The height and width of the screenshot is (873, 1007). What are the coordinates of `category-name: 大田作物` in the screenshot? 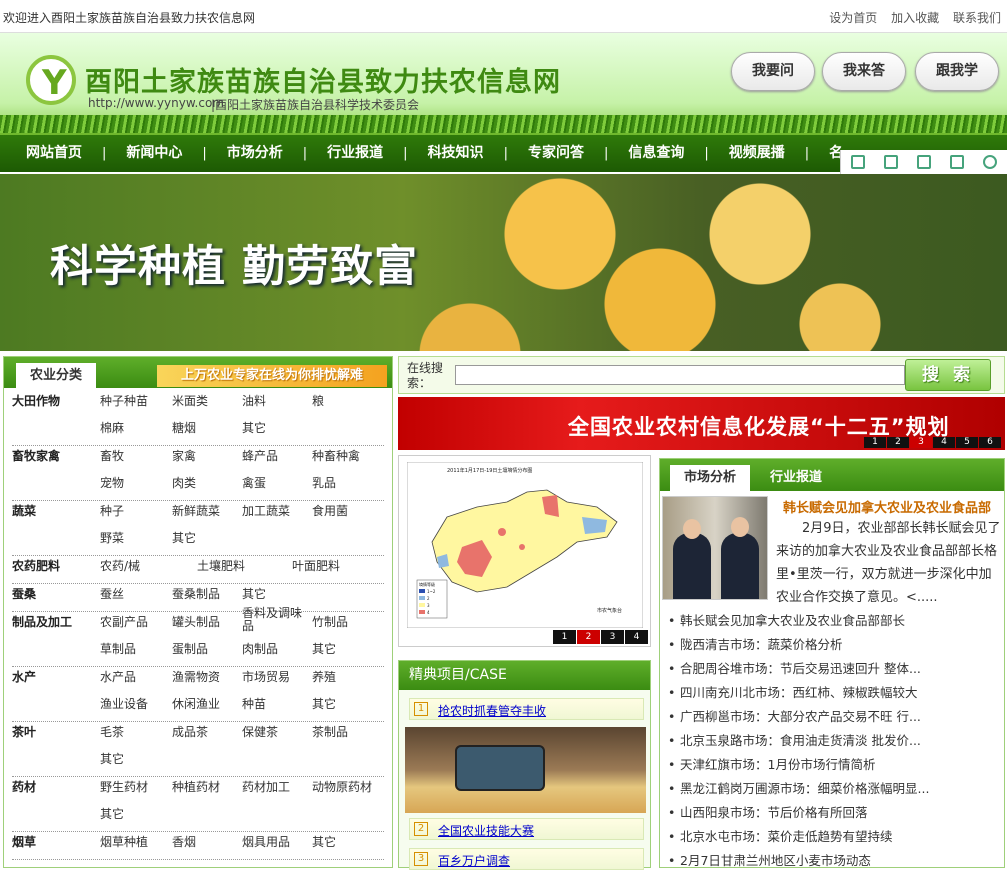 It's located at (36, 400).